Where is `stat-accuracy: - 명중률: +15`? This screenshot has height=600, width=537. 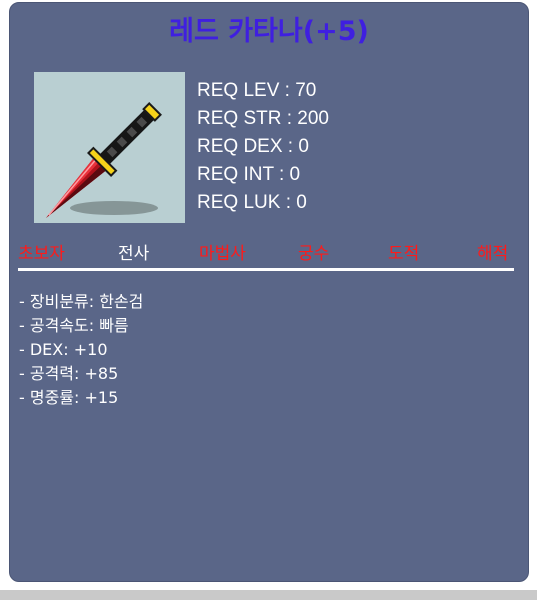
stat-accuracy: - 명중률: +15 is located at coordinates (69, 397).